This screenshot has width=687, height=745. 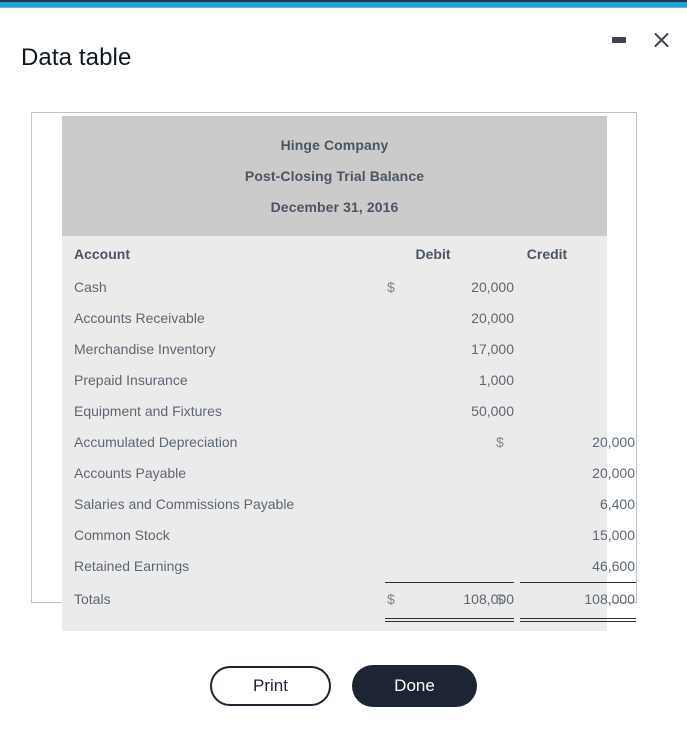 I want to click on window-header: Data table, so click(x=343, y=52).